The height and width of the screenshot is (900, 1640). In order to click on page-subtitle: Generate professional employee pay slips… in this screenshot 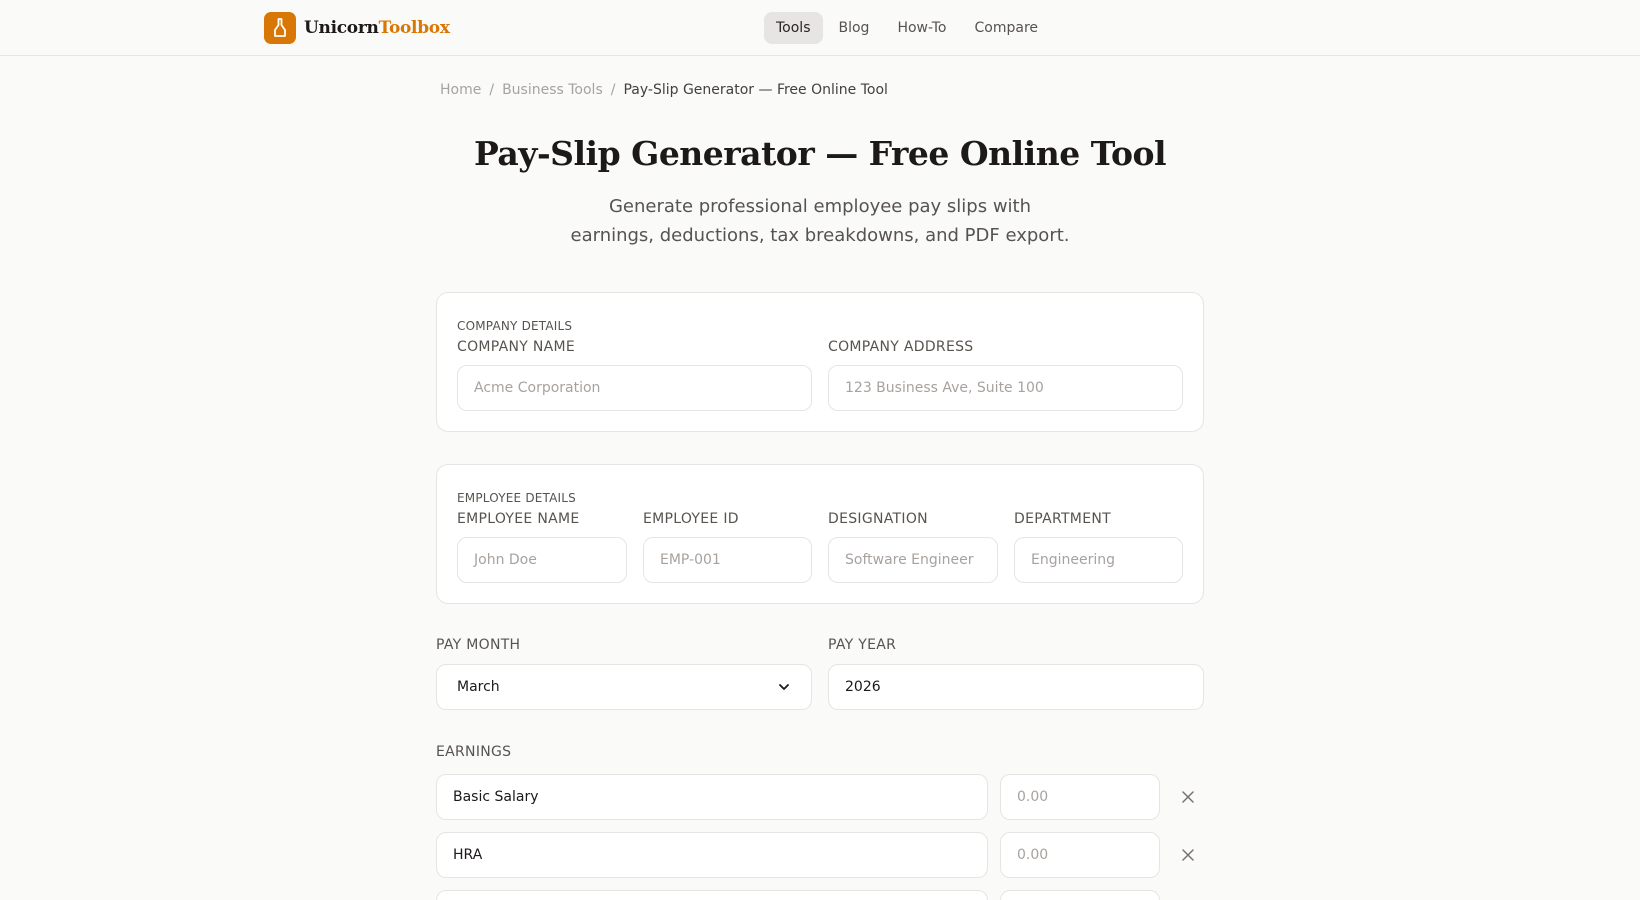, I will do `click(820, 221)`.